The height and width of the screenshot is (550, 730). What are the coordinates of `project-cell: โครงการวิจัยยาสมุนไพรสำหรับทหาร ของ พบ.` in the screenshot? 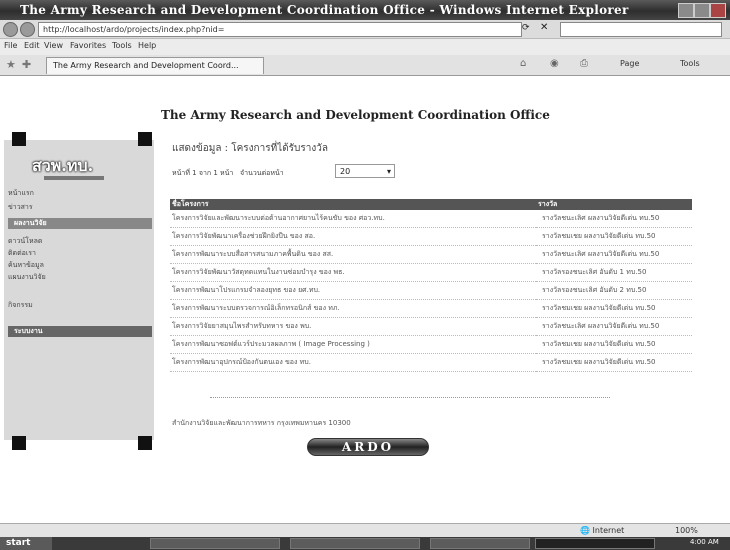 It's located at (353, 326).